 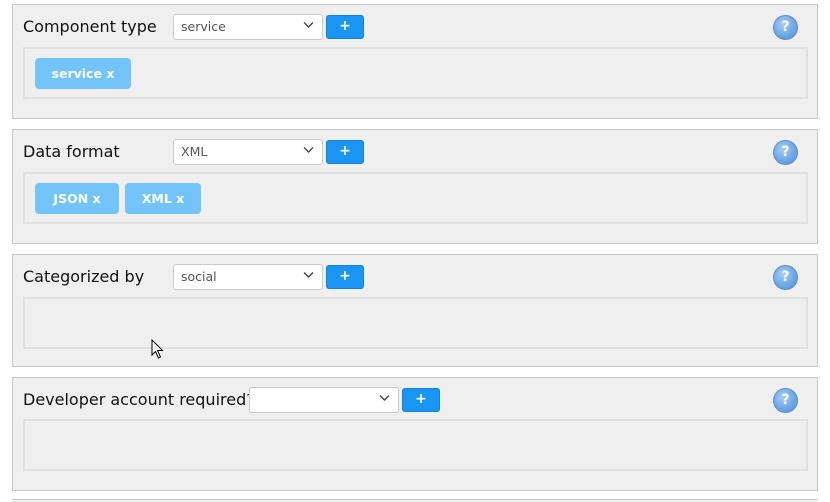 I want to click on data-format-add-button: +, so click(x=345, y=152).